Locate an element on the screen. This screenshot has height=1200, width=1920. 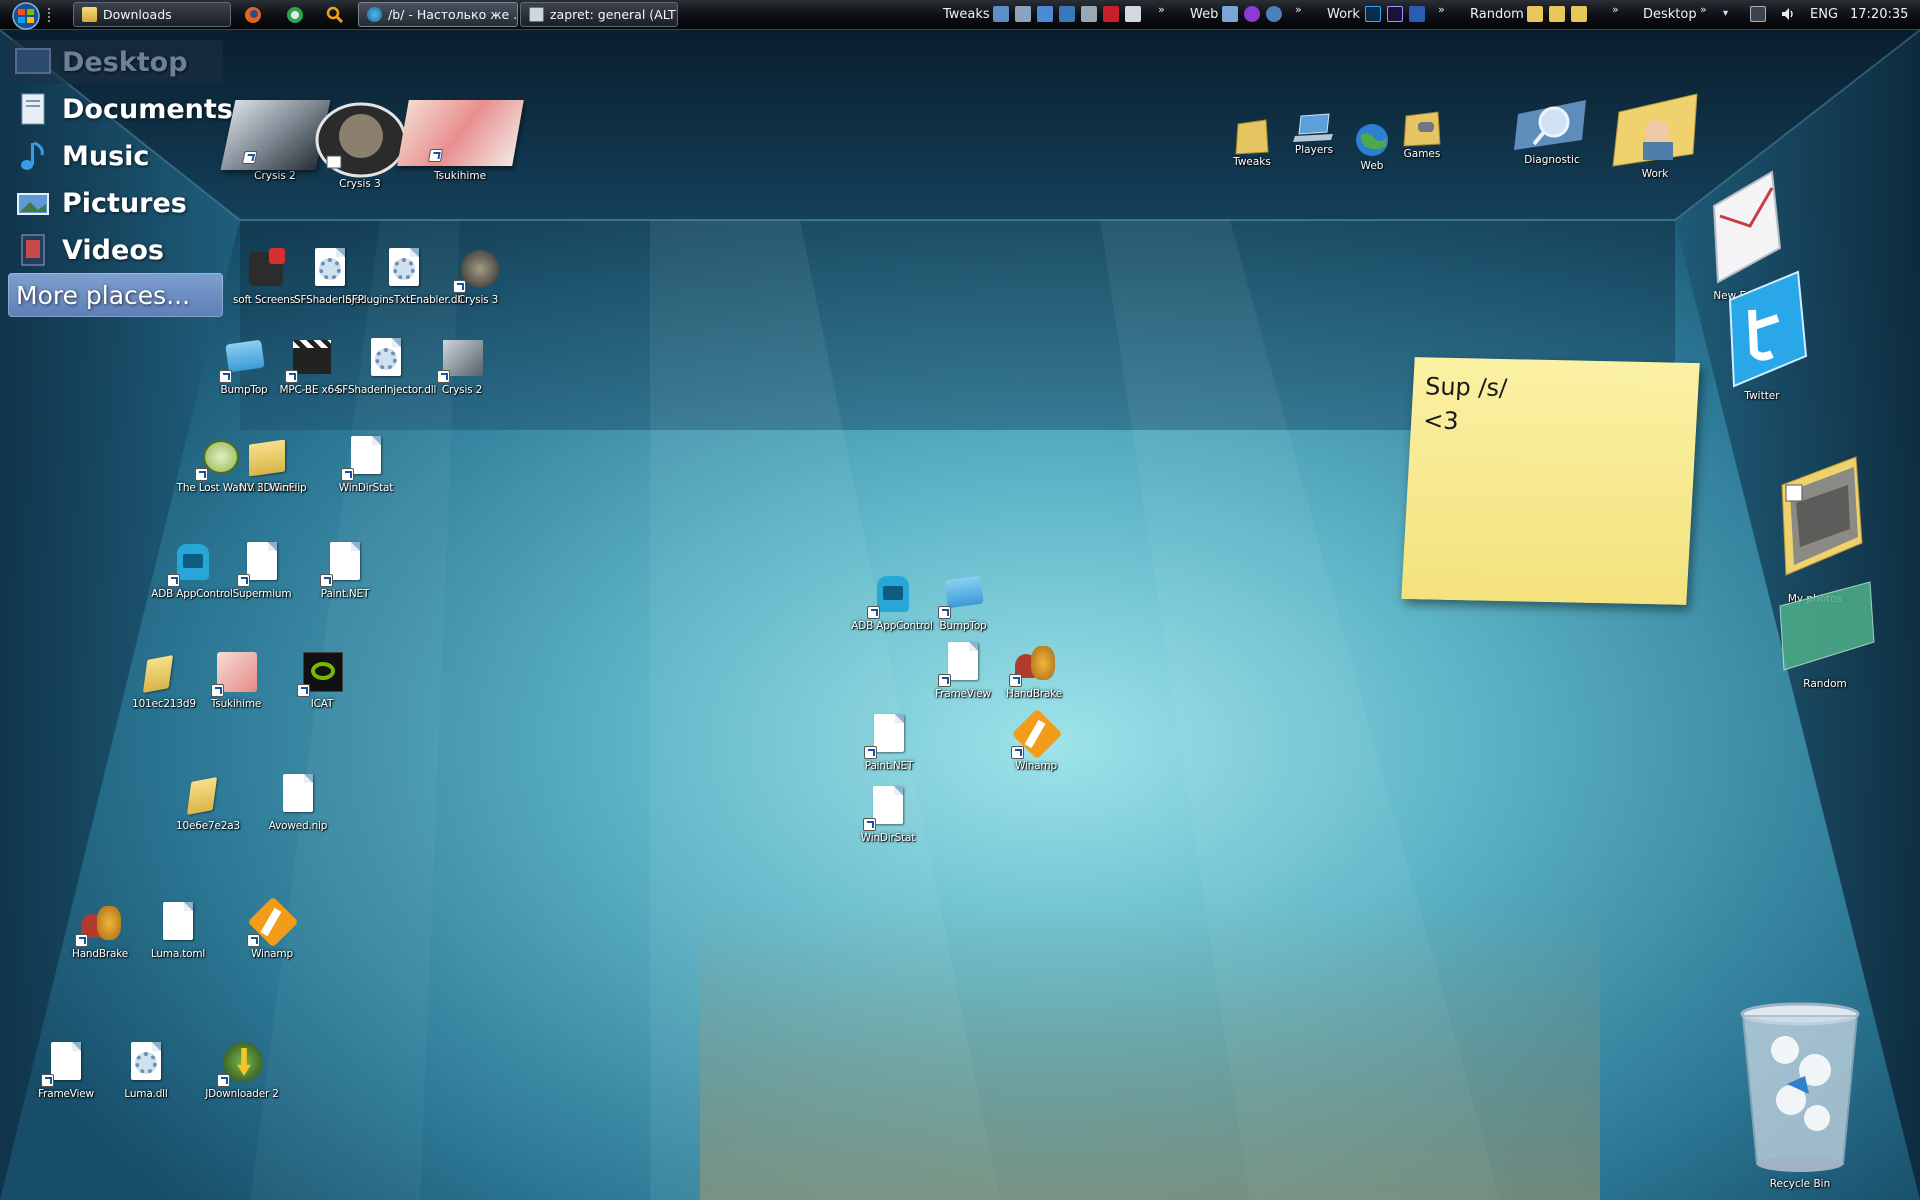
desktop-icon-supermium: Supermium is located at coordinates (262, 570).